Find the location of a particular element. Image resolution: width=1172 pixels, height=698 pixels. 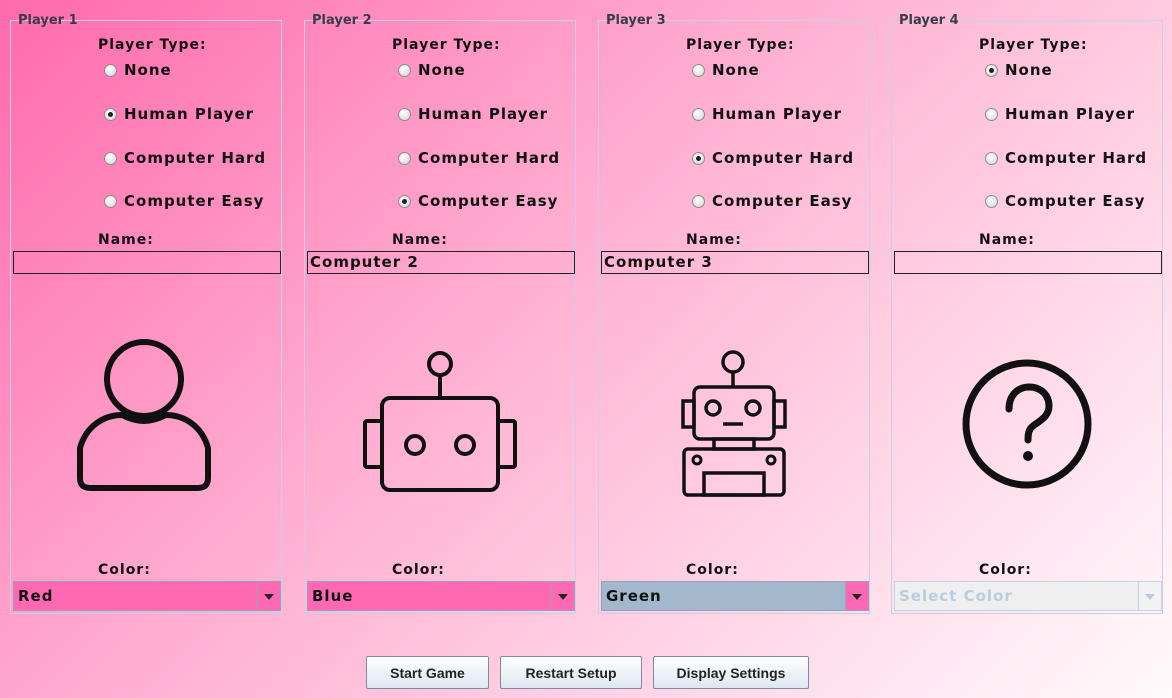

person-icon is located at coordinates (144, 415).